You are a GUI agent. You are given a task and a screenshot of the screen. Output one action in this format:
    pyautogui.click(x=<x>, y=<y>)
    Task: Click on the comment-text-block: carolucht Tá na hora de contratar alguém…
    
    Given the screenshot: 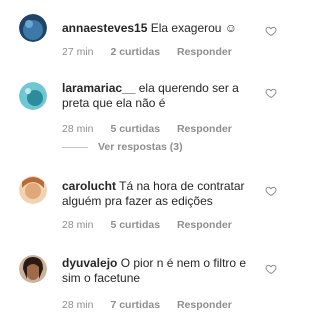 What is the action you would take?
    pyautogui.click(x=155, y=194)
    